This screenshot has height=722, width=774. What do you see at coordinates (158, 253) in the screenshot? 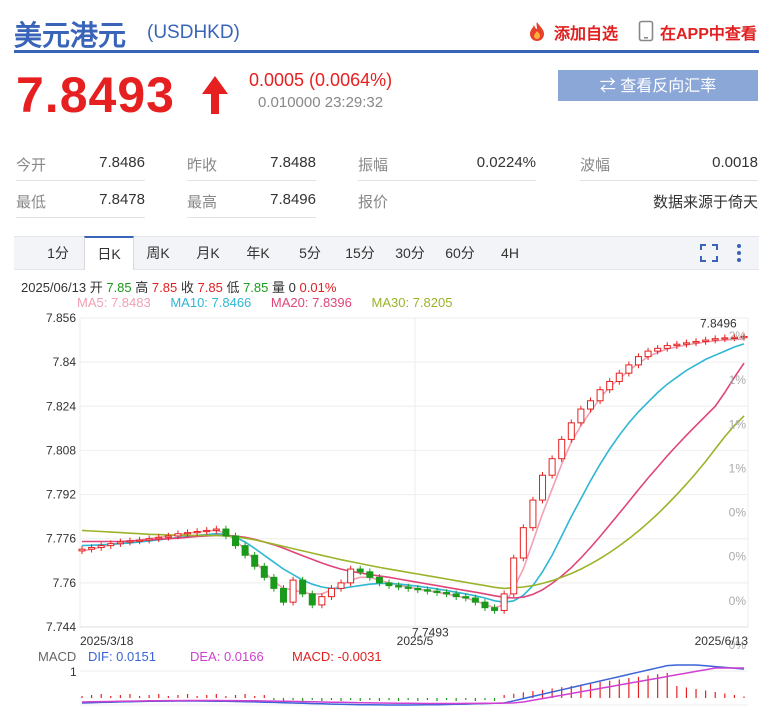
I see `tab-weekly: 周K` at bounding box center [158, 253].